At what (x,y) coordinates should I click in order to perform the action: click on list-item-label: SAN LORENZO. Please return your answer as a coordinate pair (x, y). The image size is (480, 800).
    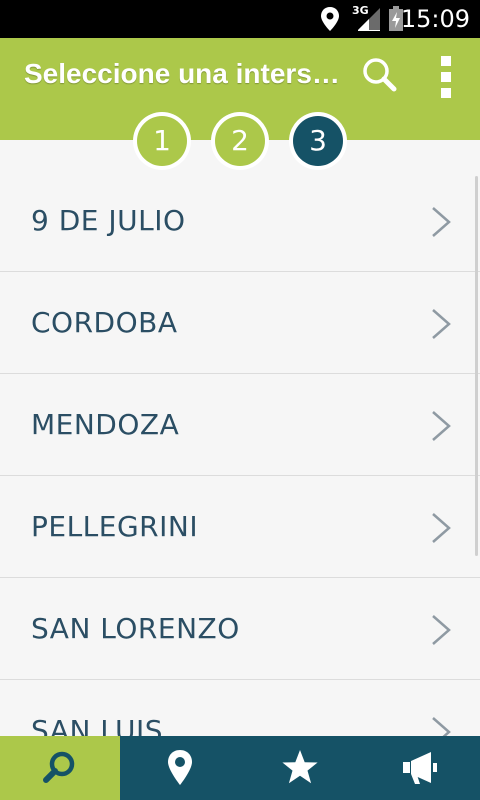
    Looking at the image, I should click on (135, 628).